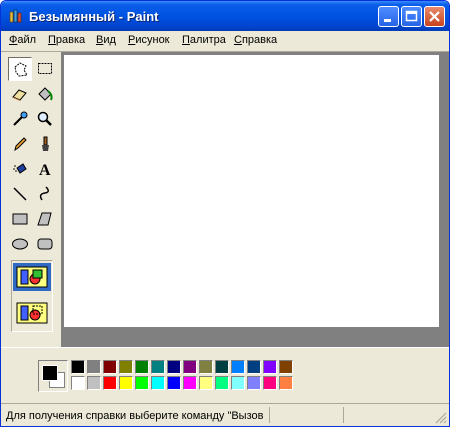 The height and width of the screenshot is (427, 450). I want to click on current-colors, so click(53, 376).